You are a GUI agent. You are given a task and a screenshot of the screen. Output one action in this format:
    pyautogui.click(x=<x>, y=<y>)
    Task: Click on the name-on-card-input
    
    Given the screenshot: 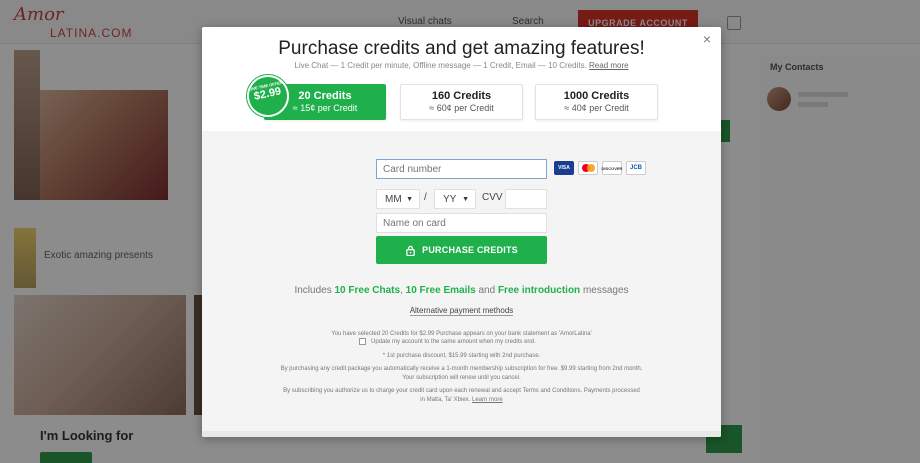 What is the action you would take?
    pyautogui.click(x=461, y=223)
    